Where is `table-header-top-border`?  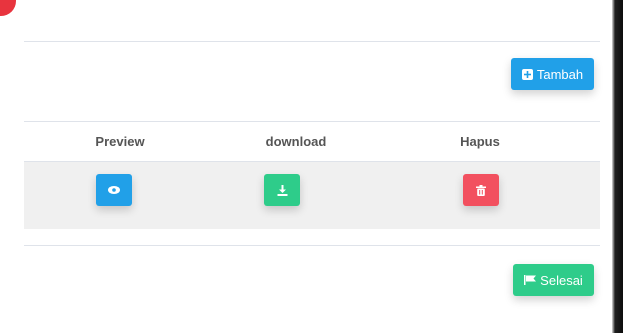 table-header-top-border is located at coordinates (312, 121).